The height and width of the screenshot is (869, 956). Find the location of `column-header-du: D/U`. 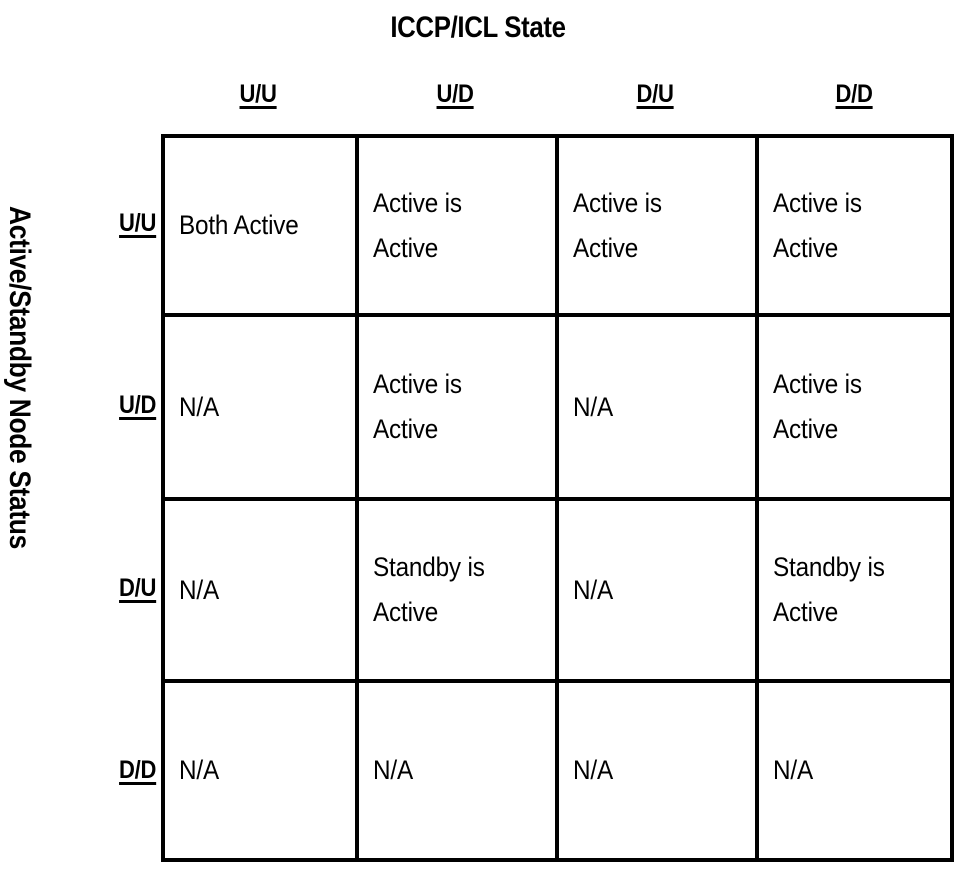

column-header-du: D/U is located at coordinates (655, 101).